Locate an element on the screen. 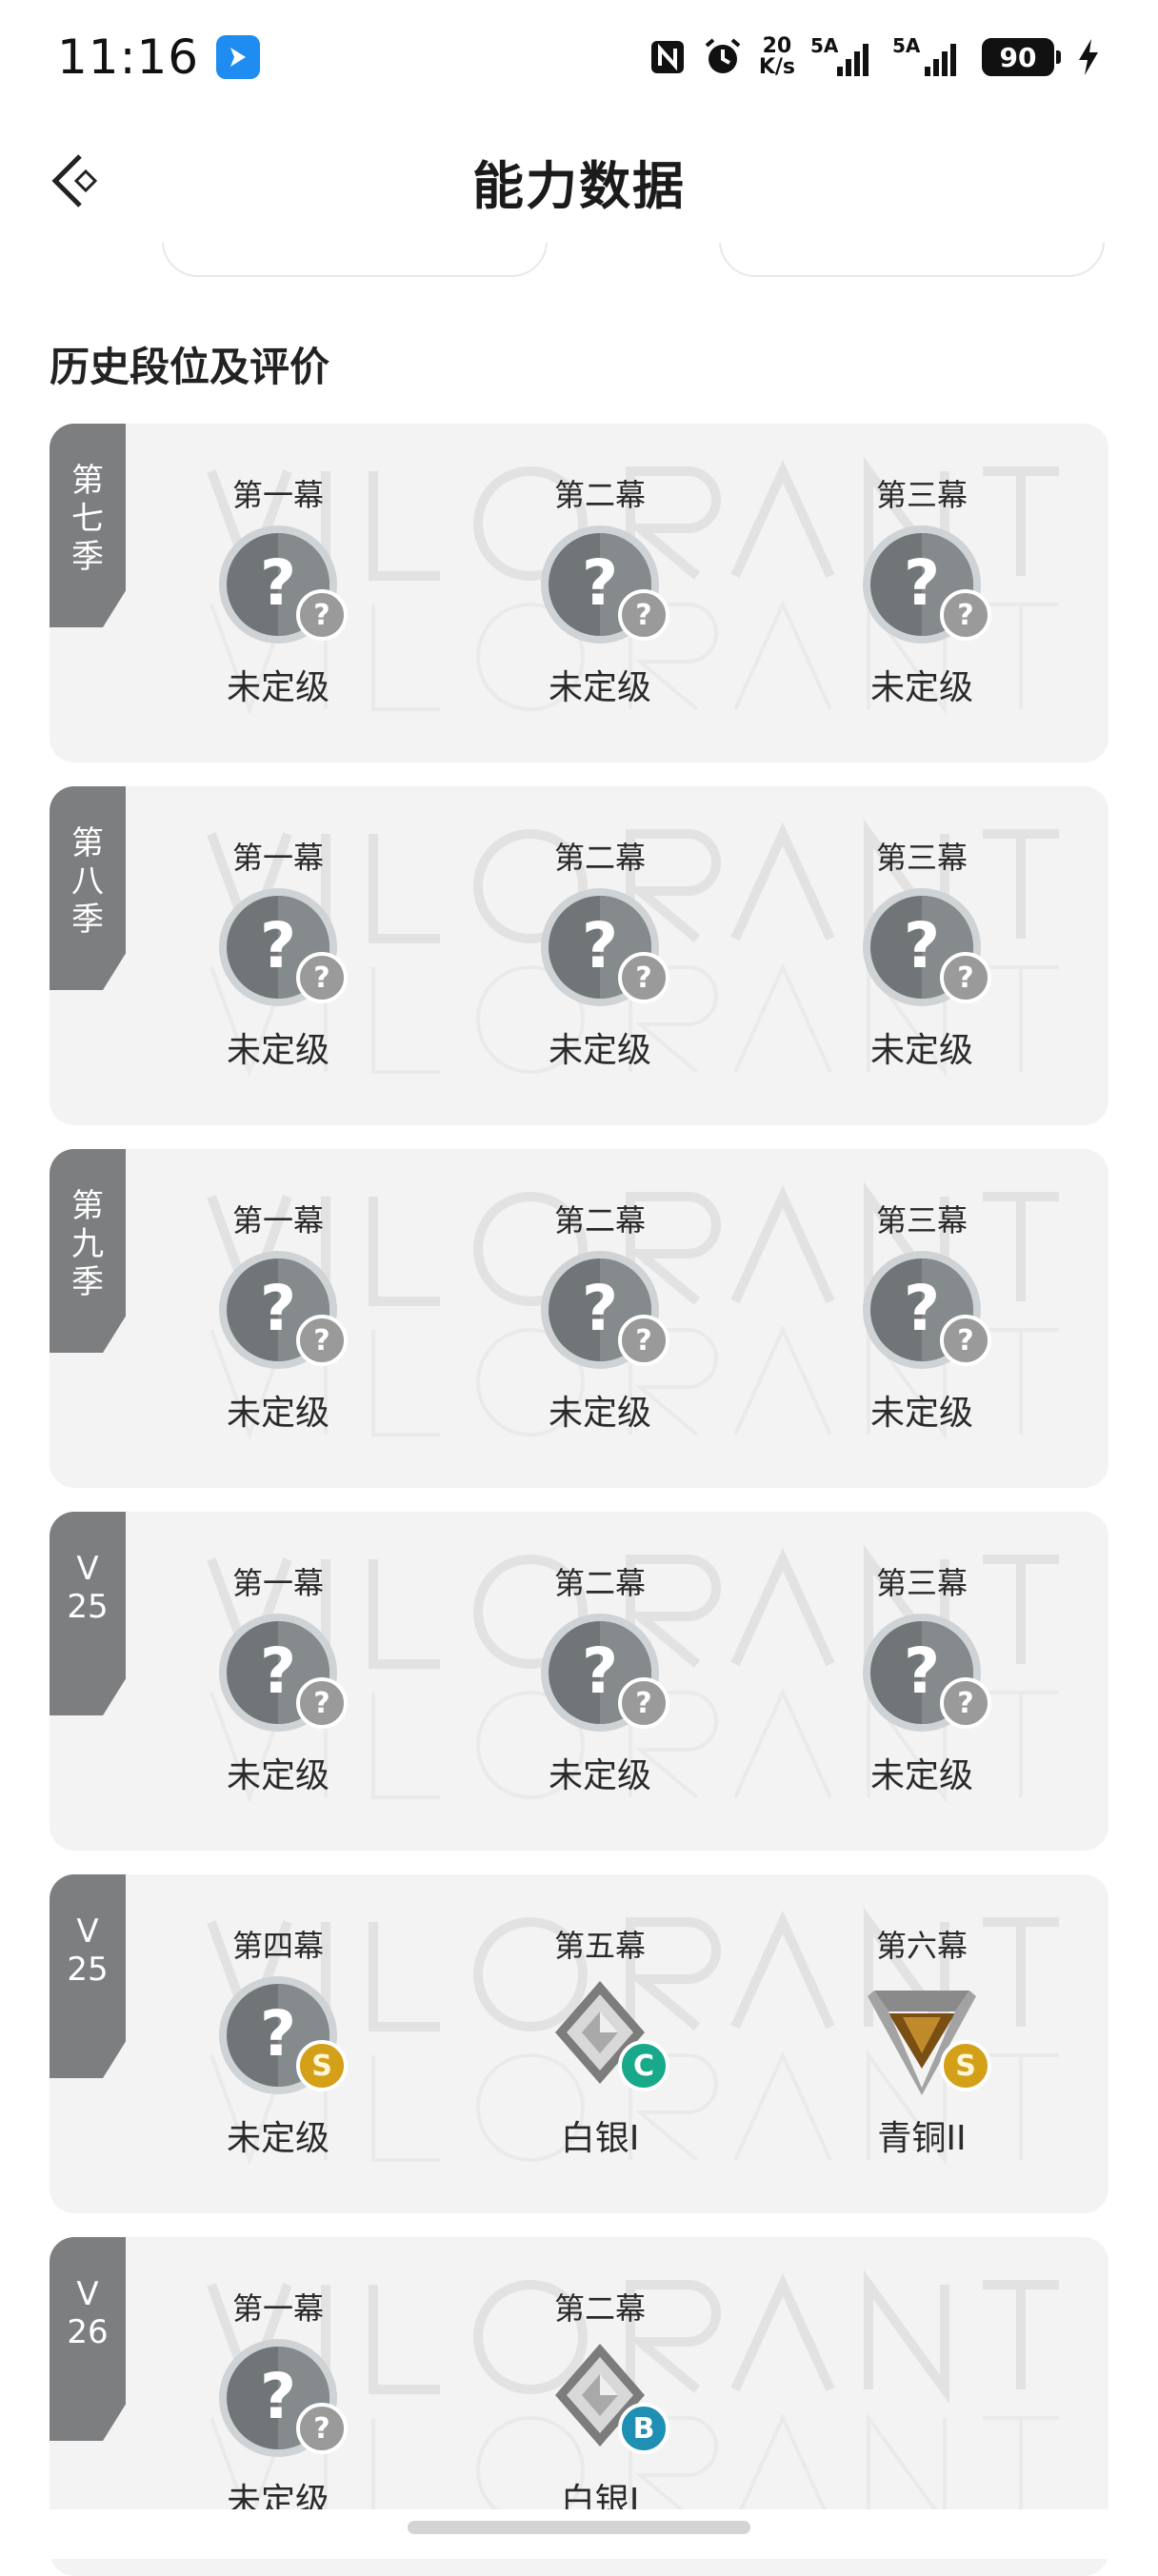 The height and width of the screenshot is (2576, 1158). nav-bar: 能力数据 is located at coordinates (579, 181).